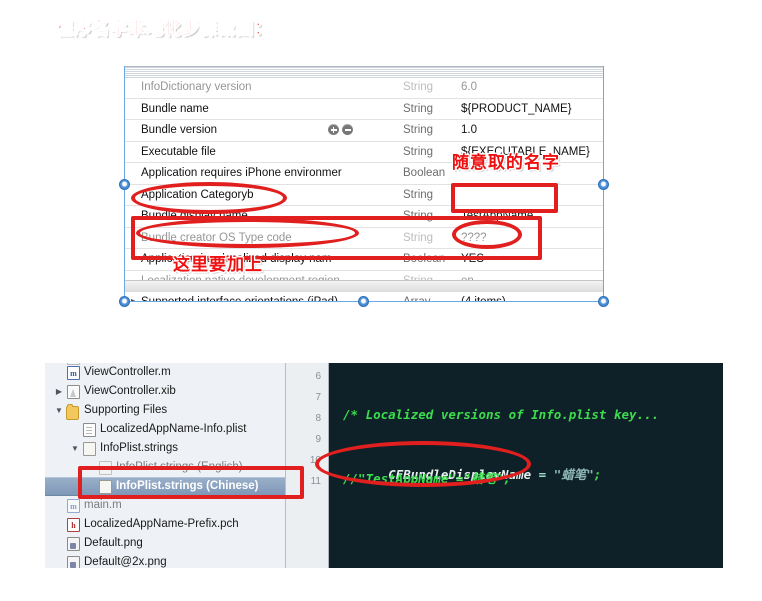 The width and height of the screenshot is (762, 601). What do you see at coordinates (473, 259) in the screenshot?
I see `plist-value: YES` at bounding box center [473, 259].